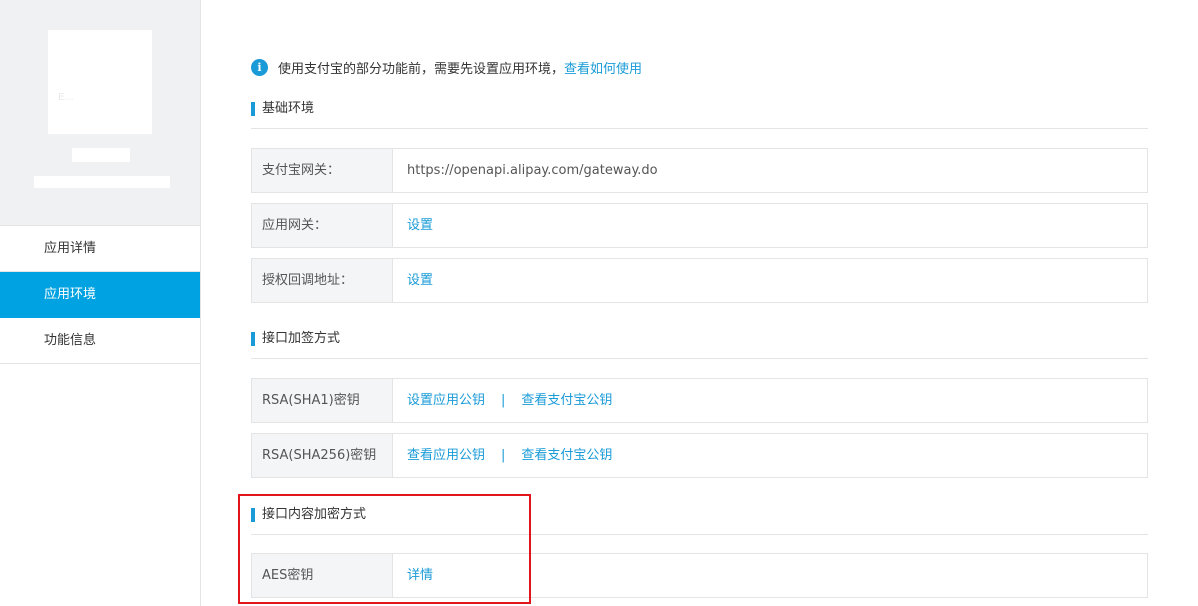 The image size is (1198, 606). I want to click on row-label: RSA(SHA256)密钥, so click(322, 455).